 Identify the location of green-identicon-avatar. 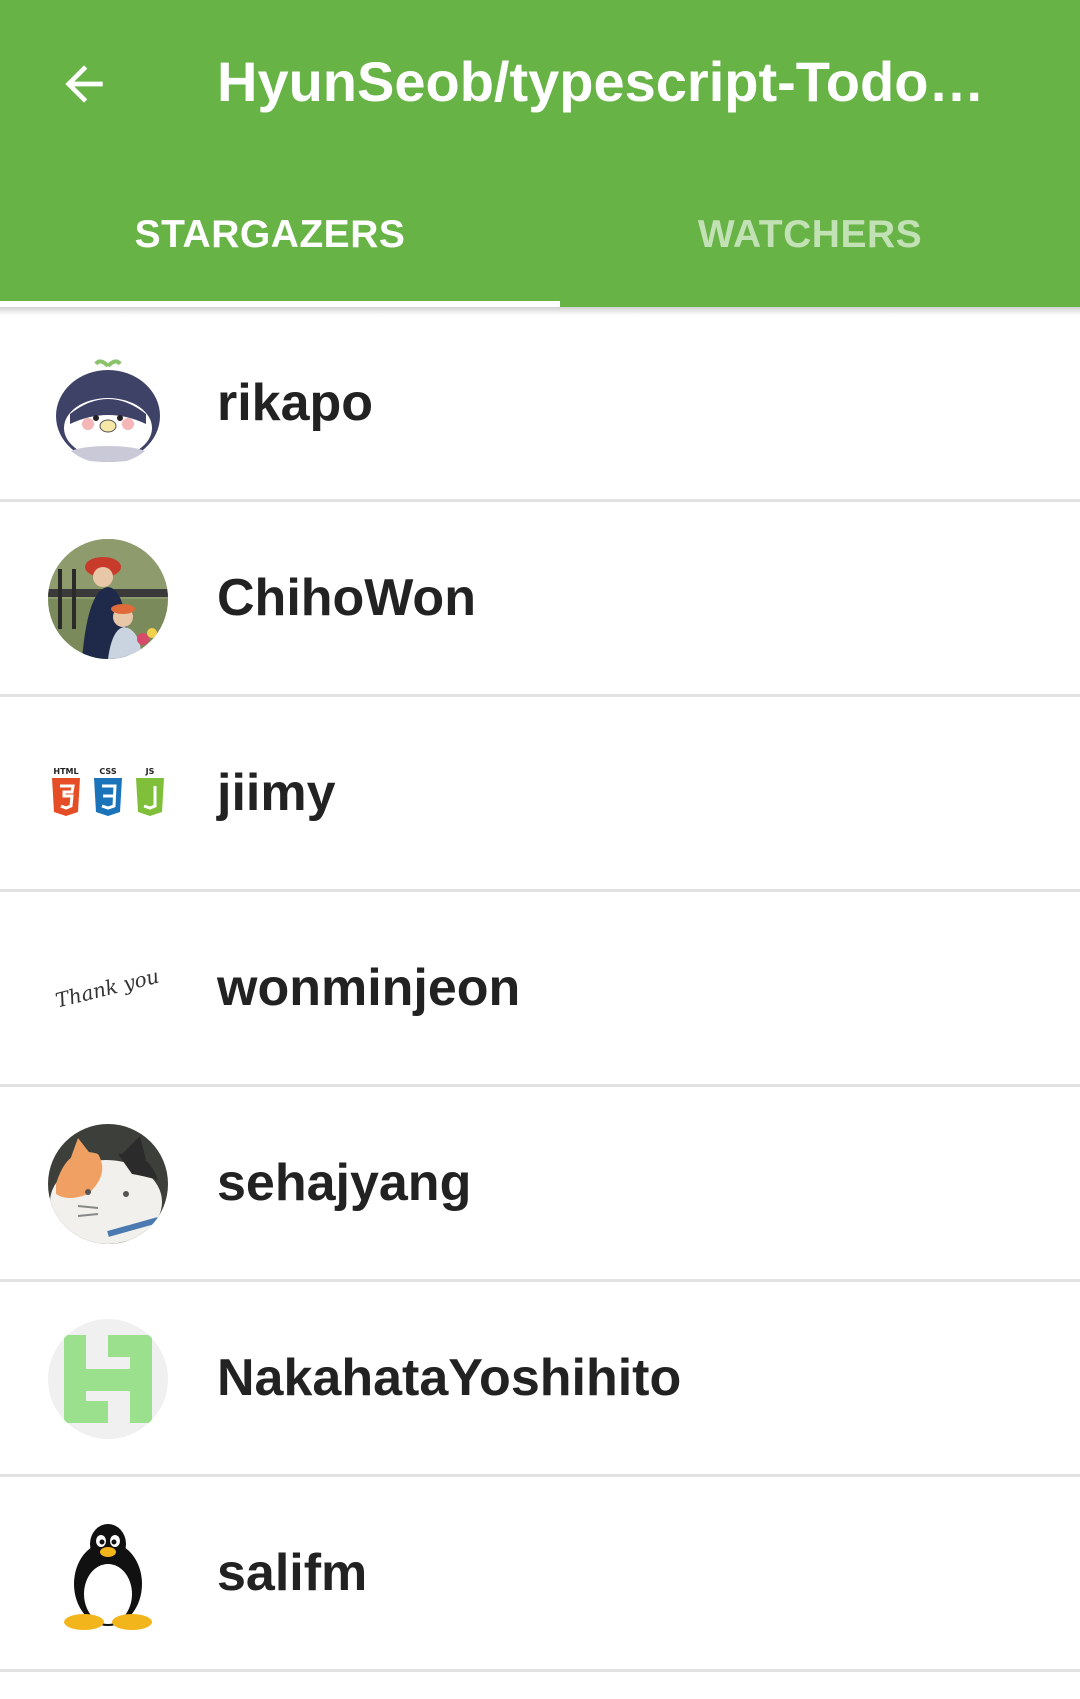
(108, 1379).